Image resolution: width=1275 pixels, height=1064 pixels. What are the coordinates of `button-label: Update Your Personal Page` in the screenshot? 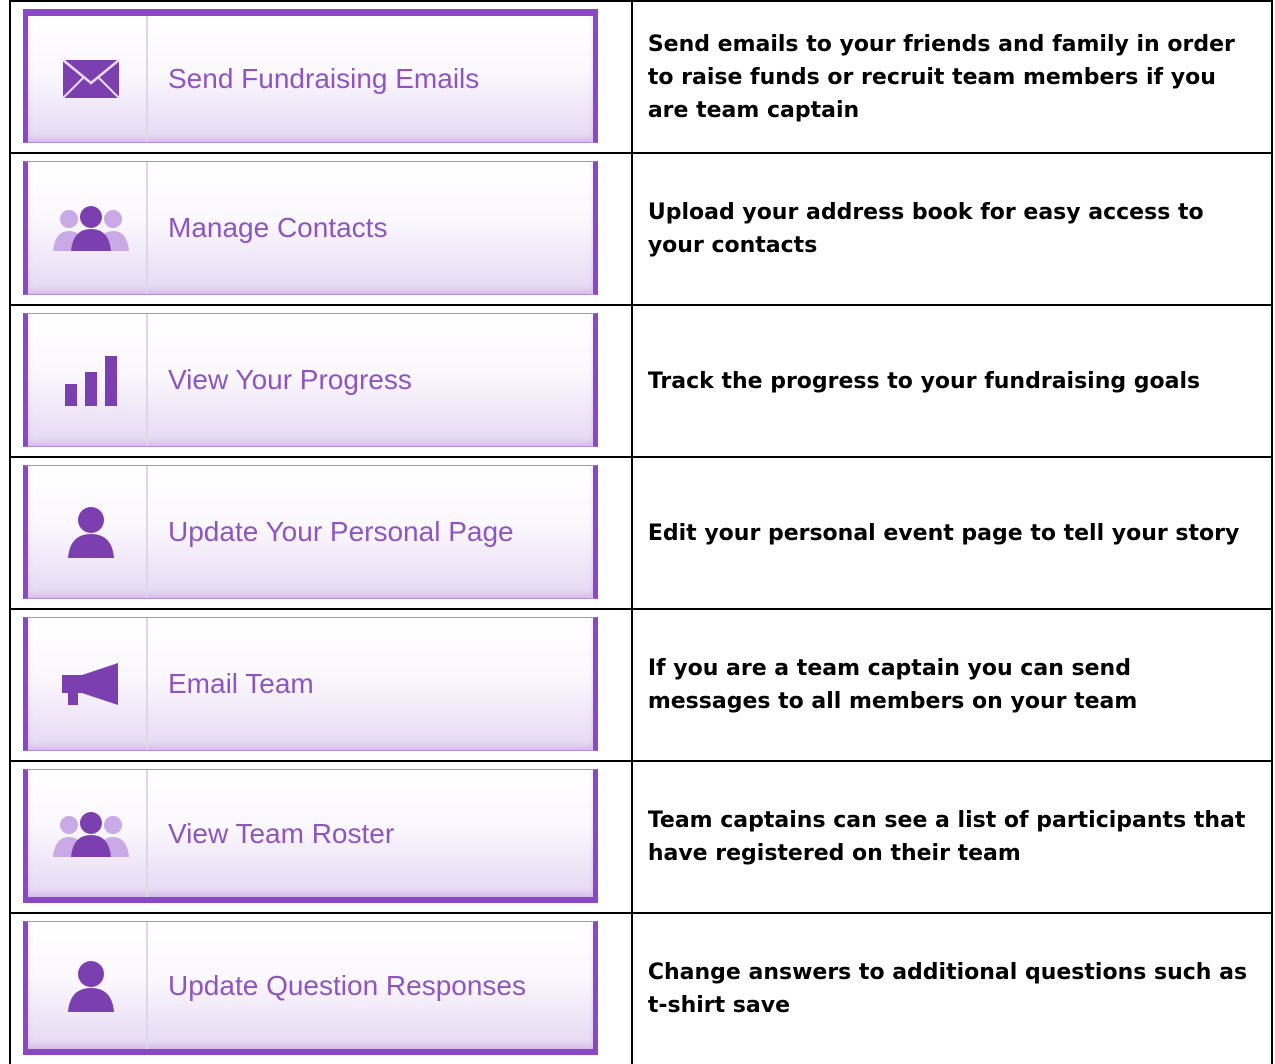 It's located at (341, 531).